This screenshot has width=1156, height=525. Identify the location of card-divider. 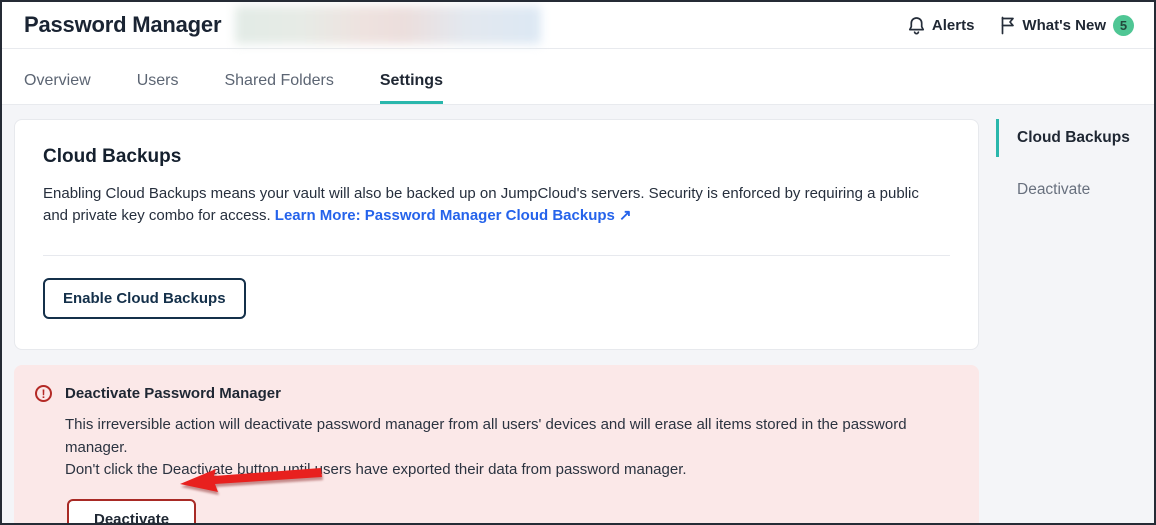
(496, 256).